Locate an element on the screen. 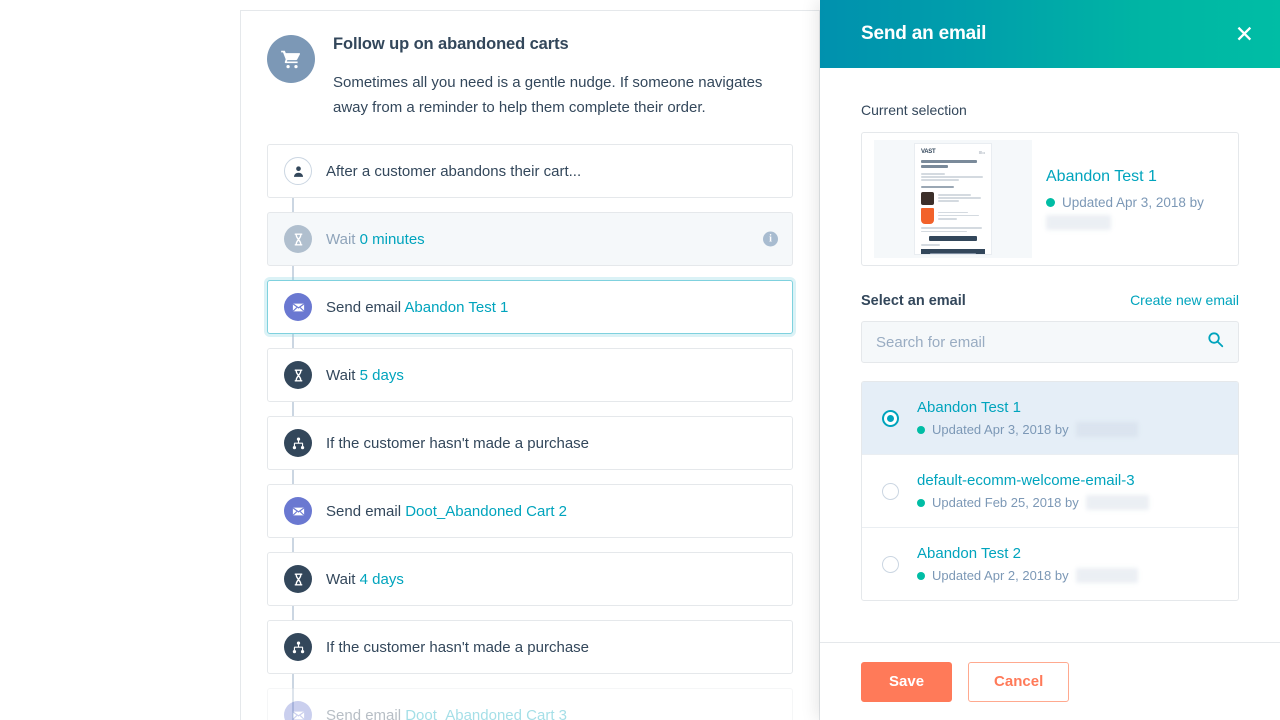  person-icon is located at coordinates (298, 171).